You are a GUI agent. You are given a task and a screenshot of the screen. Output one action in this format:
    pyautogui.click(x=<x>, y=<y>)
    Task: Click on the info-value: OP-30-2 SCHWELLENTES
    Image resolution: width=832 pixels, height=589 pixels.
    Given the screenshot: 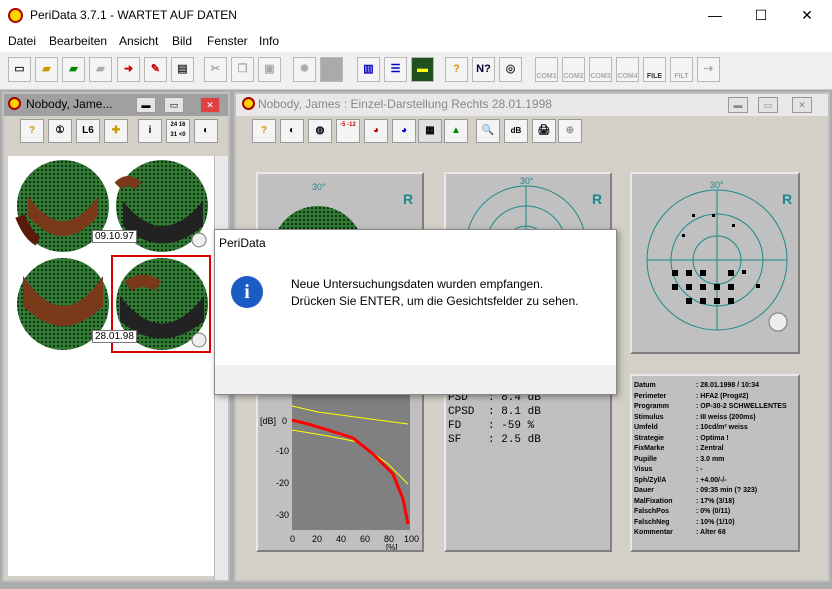 What is the action you would take?
    pyautogui.click(x=743, y=406)
    